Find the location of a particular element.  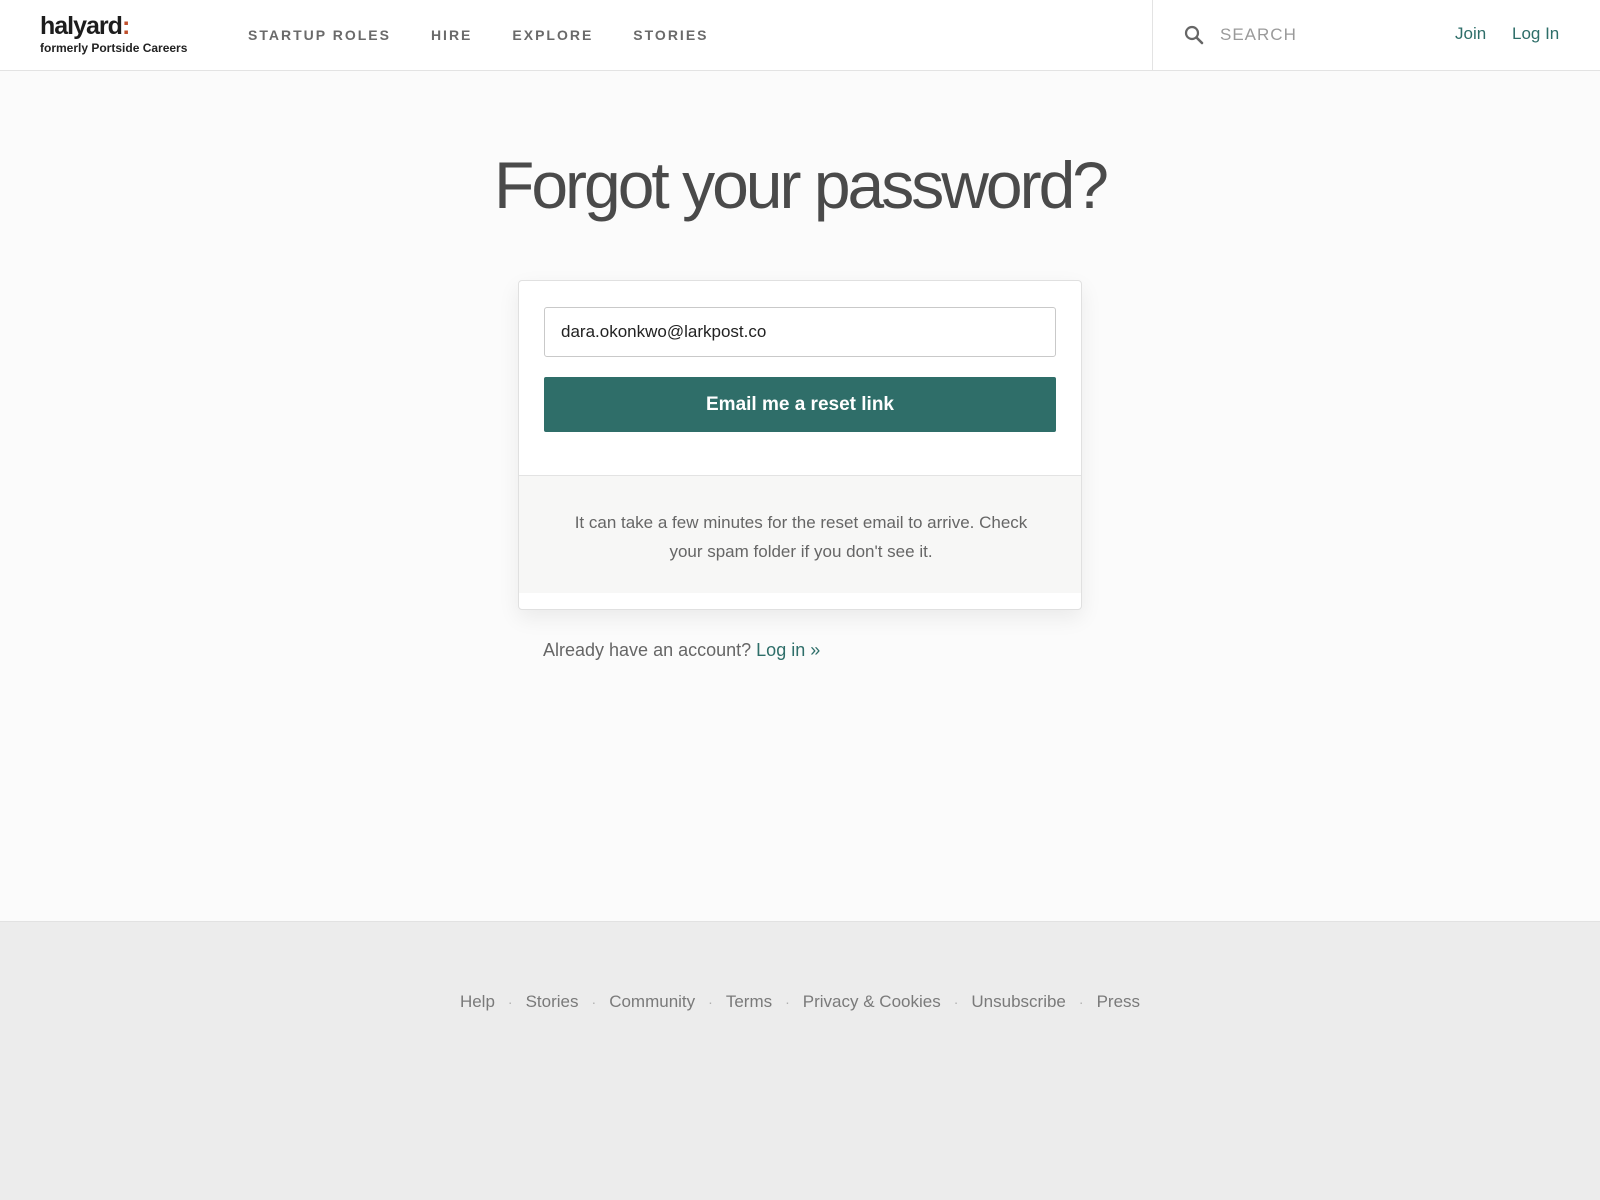

already-have-account: Already have an account? Log in » is located at coordinates (681, 650).